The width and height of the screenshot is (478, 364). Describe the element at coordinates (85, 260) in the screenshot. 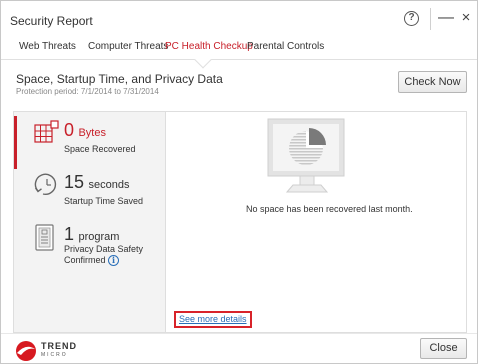

I see `privacy-label-line2: Confirmed` at that location.